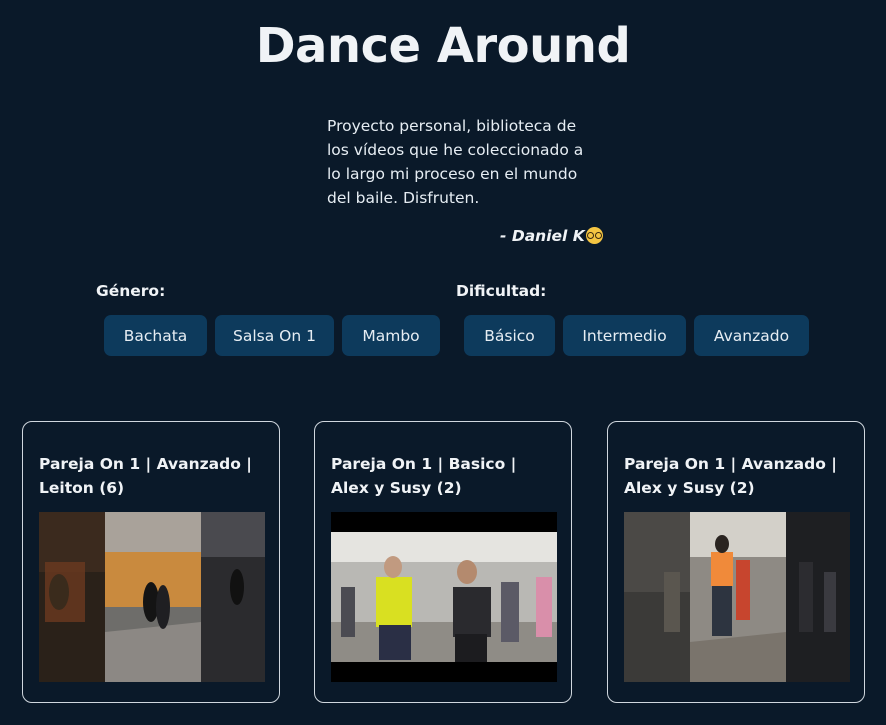  I want to click on signature-text: - Daniel K, so click(542, 236).